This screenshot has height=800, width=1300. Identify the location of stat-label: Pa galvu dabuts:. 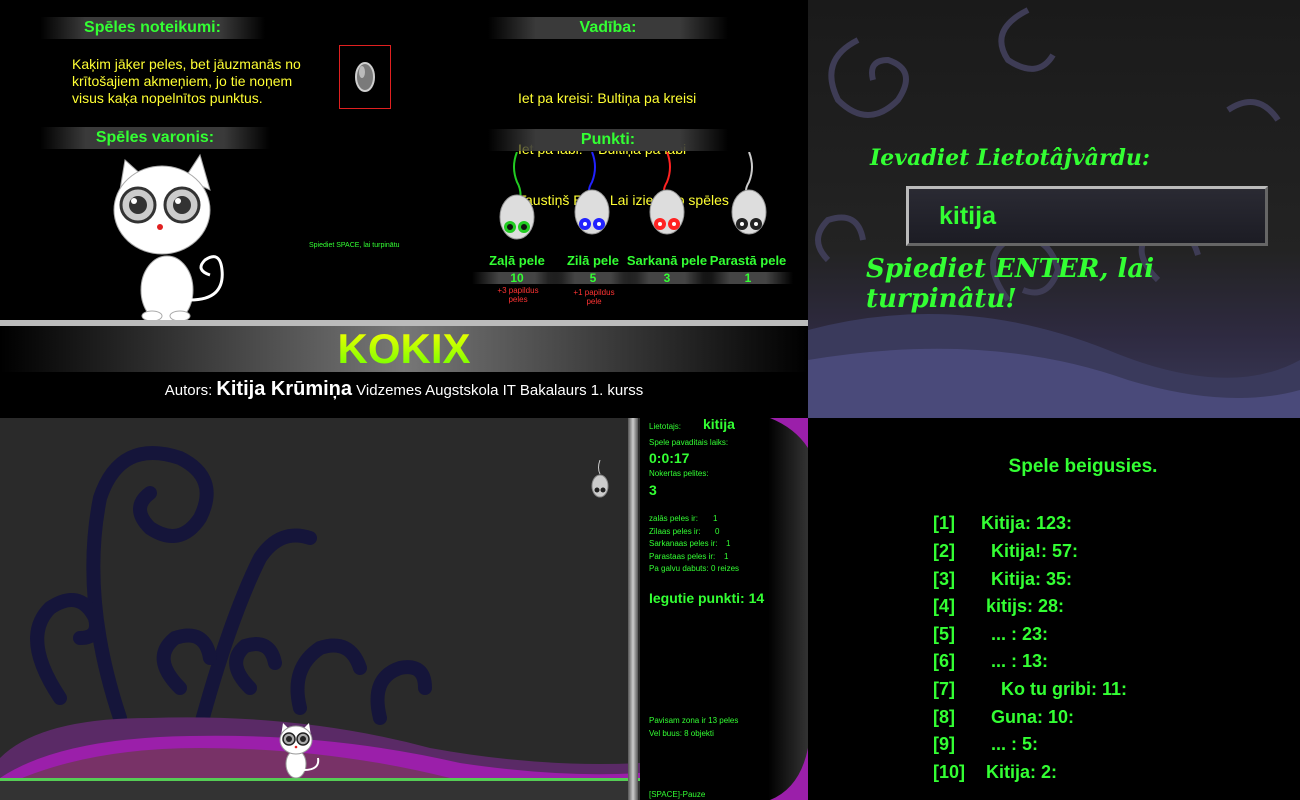
(679, 568).